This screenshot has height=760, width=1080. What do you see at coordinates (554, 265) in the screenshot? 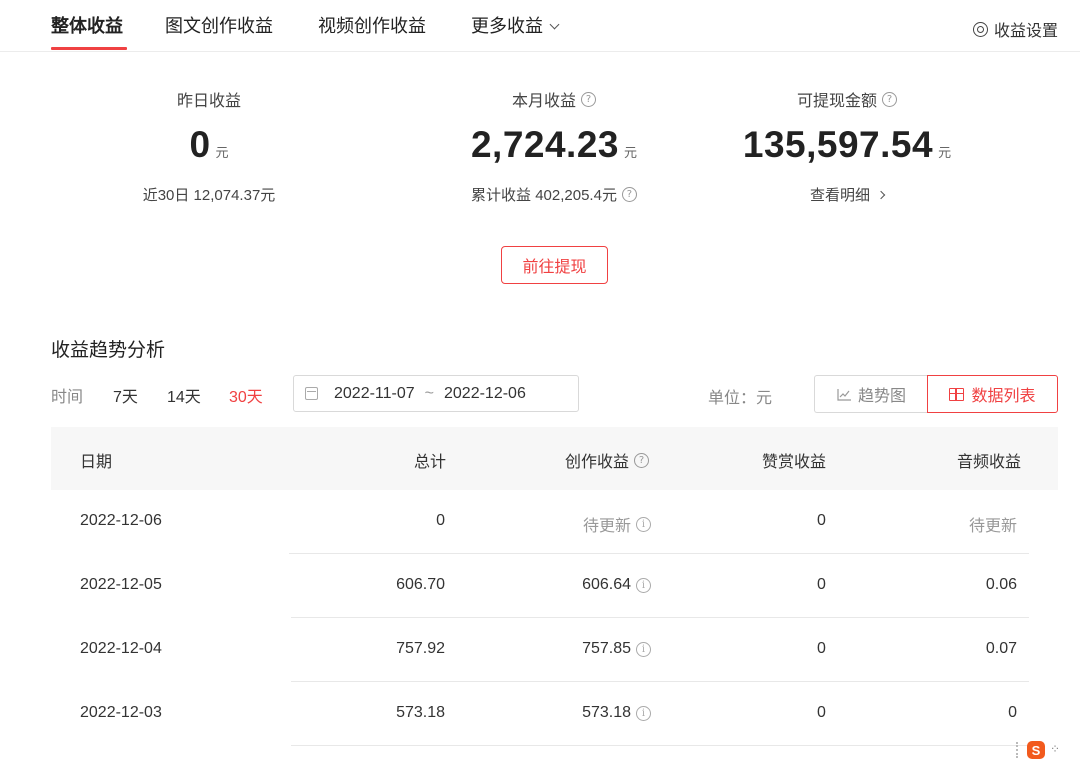
I see `withdraw-button: 前往提现` at bounding box center [554, 265].